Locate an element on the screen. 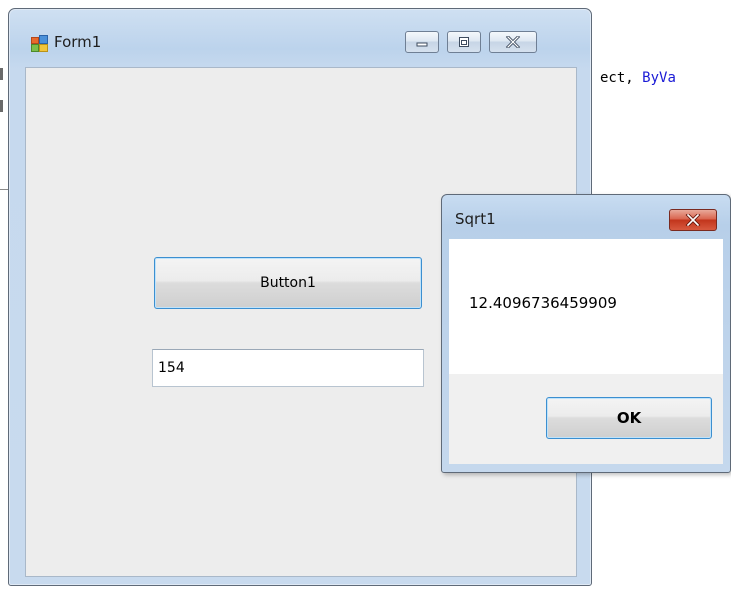 The width and height of the screenshot is (731, 590). message-box-footer: OK is located at coordinates (586, 419).